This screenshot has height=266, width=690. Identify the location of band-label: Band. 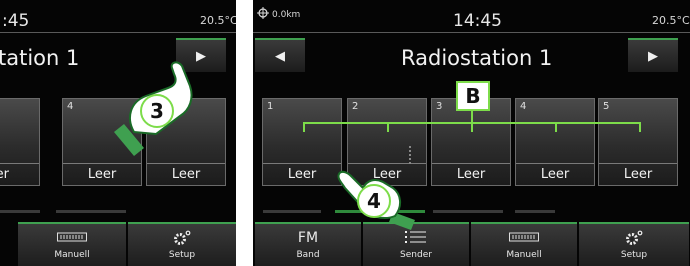
(308, 255).